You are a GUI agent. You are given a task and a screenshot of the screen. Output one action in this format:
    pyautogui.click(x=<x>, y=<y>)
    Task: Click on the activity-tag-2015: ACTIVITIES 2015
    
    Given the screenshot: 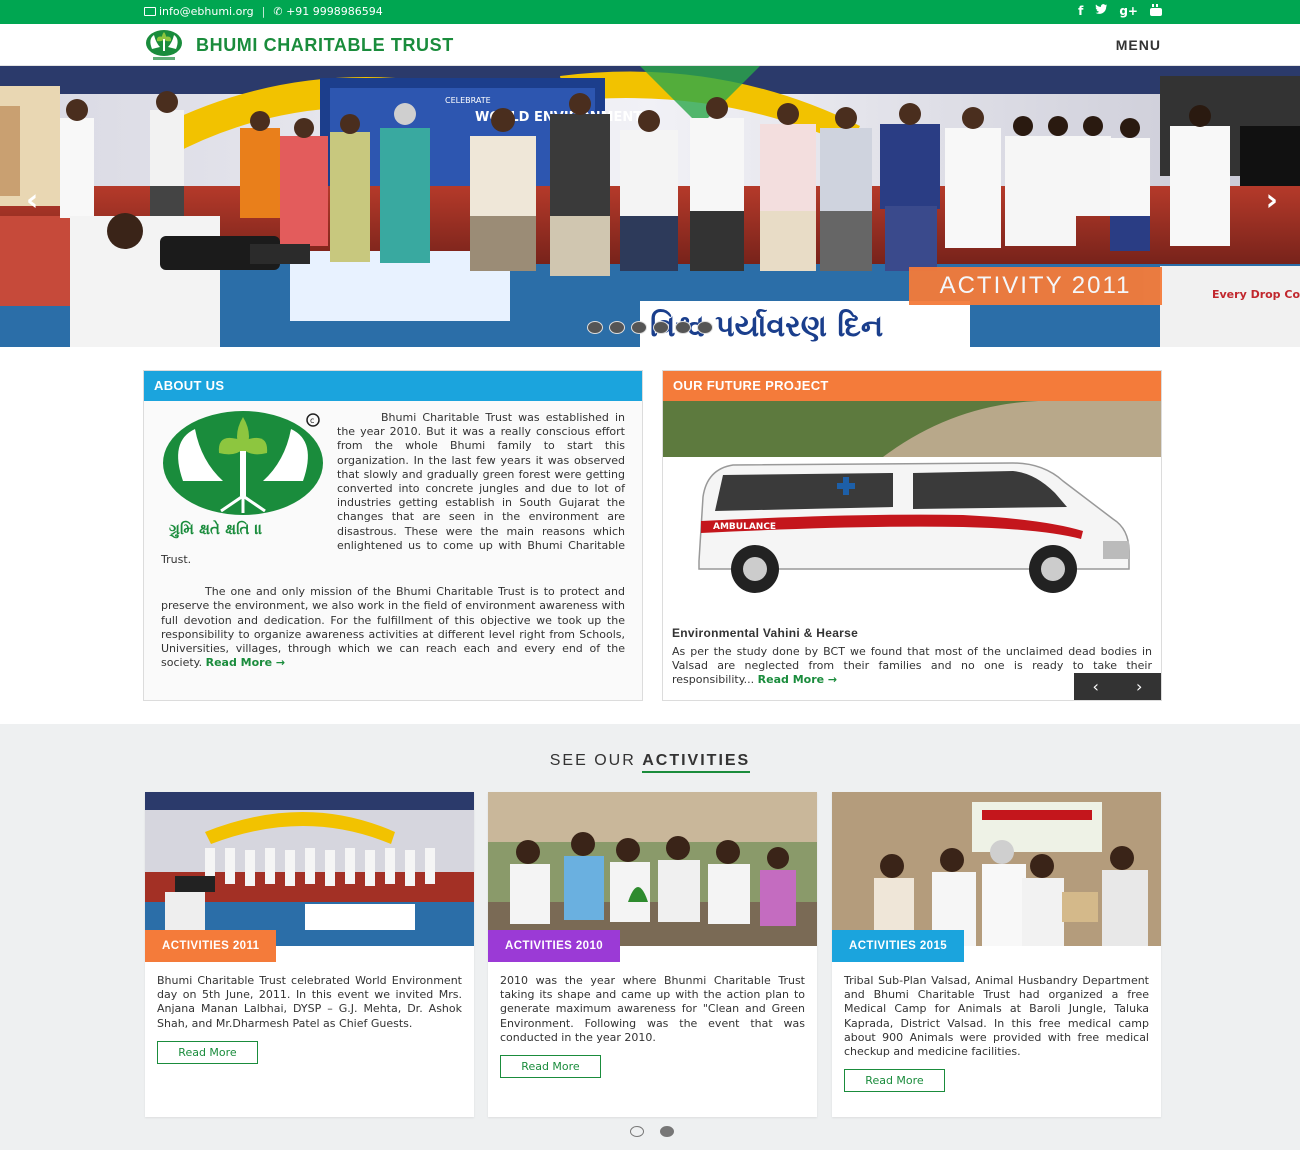 What is the action you would take?
    pyautogui.click(x=898, y=946)
    